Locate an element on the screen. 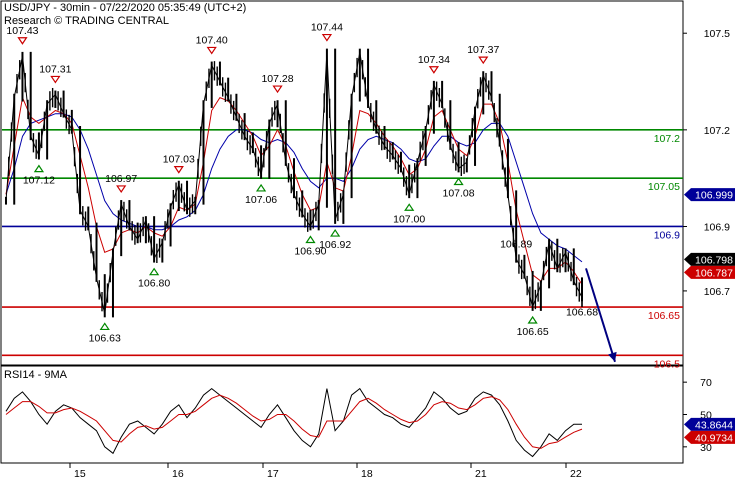 This screenshot has width=735, height=480. peak-label: 107.03 is located at coordinates (179, 160).